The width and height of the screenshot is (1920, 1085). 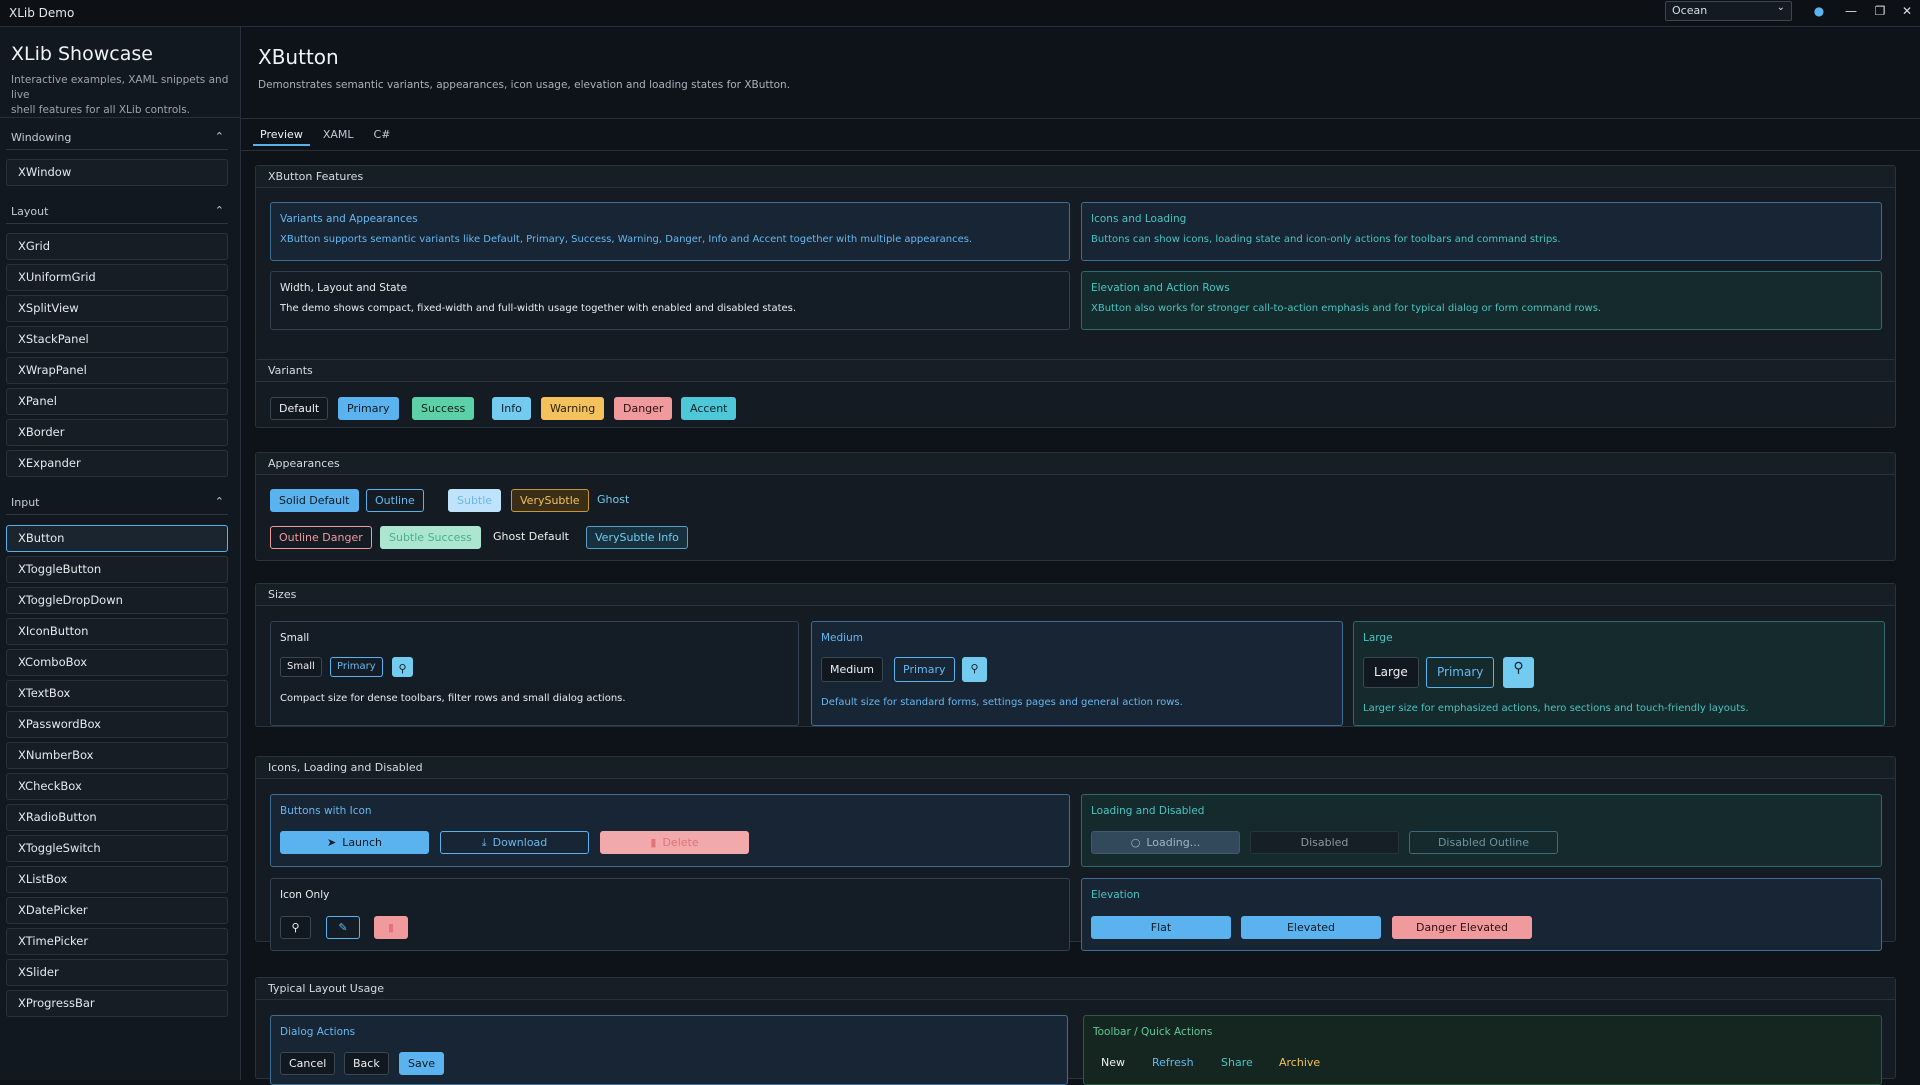 What do you see at coordinates (117, 972) in the screenshot?
I see `sidebar-item-xslider: XSlider` at bounding box center [117, 972].